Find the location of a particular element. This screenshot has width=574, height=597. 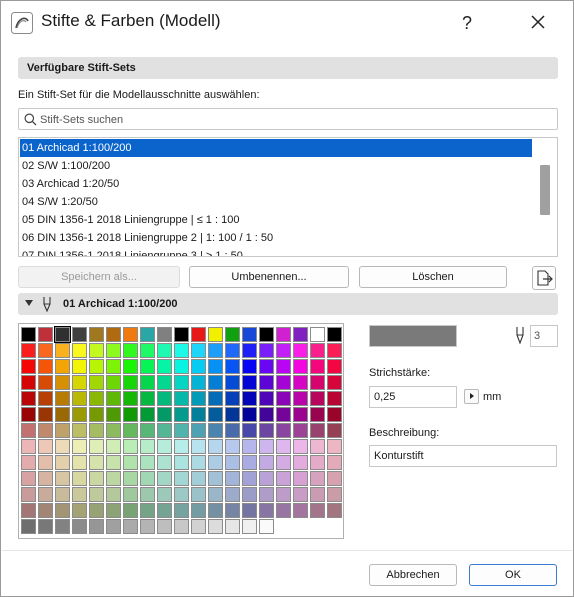

collapse-arrow-icon is located at coordinates (29, 303).